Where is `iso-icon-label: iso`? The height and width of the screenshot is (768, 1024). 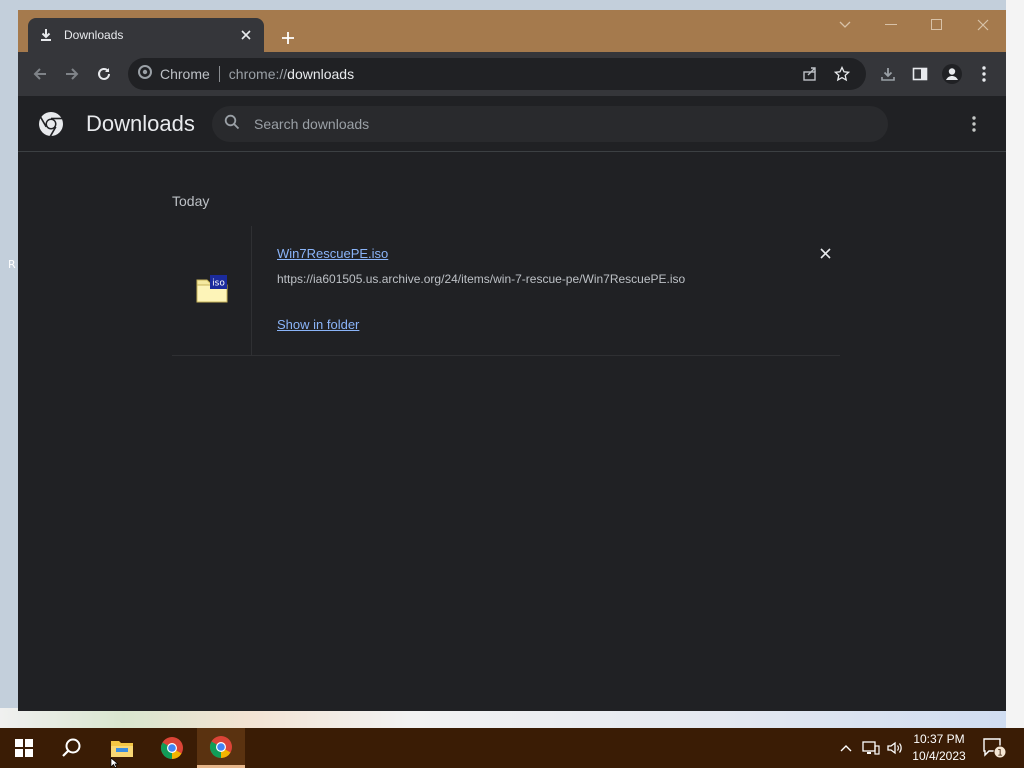
iso-icon-label: iso is located at coordinates (218, 284).